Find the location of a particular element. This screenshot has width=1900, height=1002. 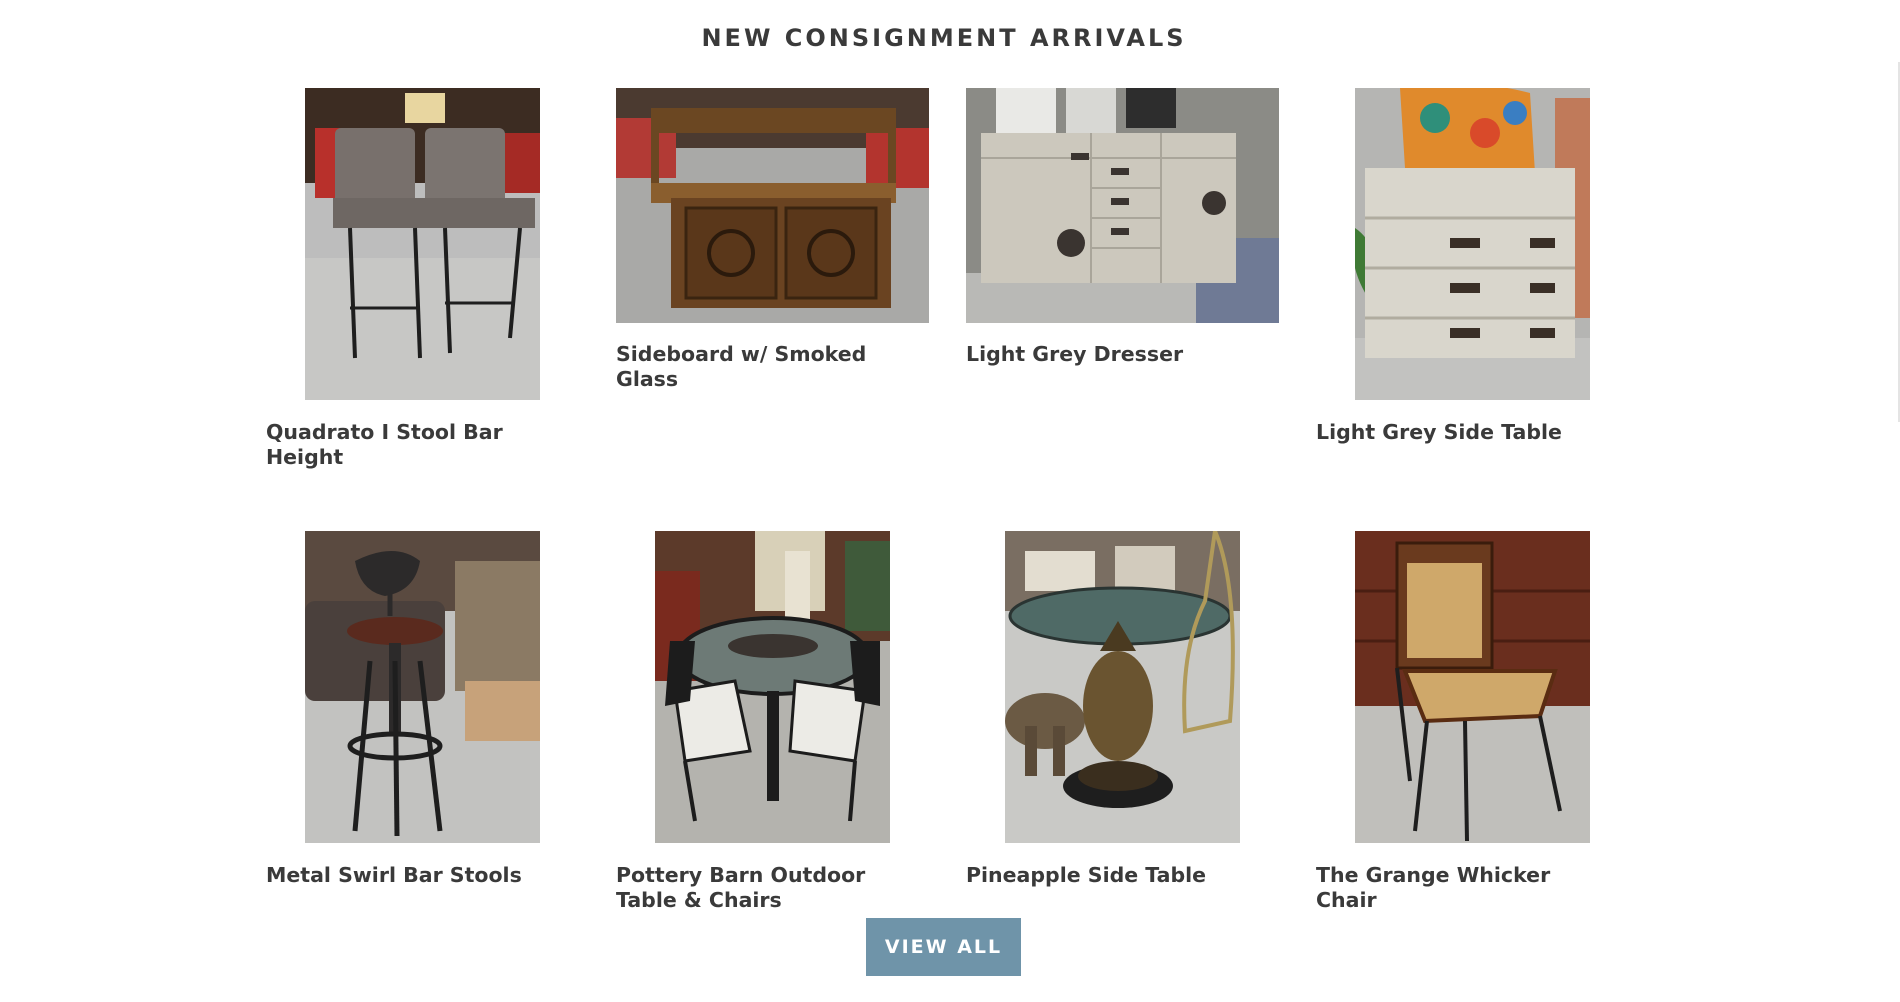

product-title: Pottery Barn Outdoor Table & Chairs is located at coordinates (761, 888).